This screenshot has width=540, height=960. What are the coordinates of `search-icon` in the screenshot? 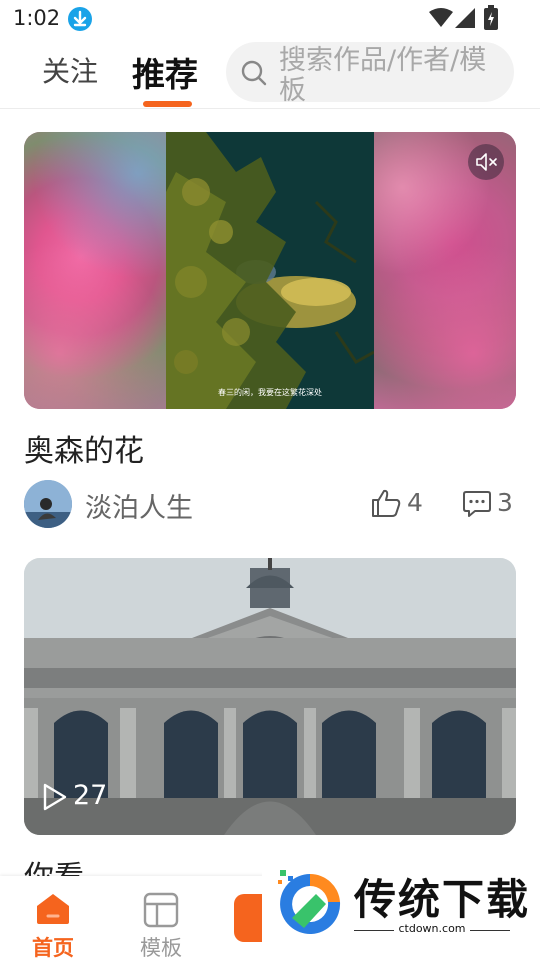 It's located at (254, 75).